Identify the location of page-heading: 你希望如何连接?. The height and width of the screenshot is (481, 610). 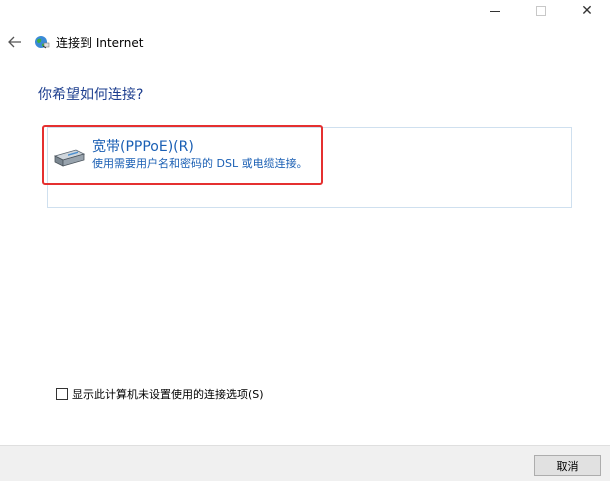
(91, 95).